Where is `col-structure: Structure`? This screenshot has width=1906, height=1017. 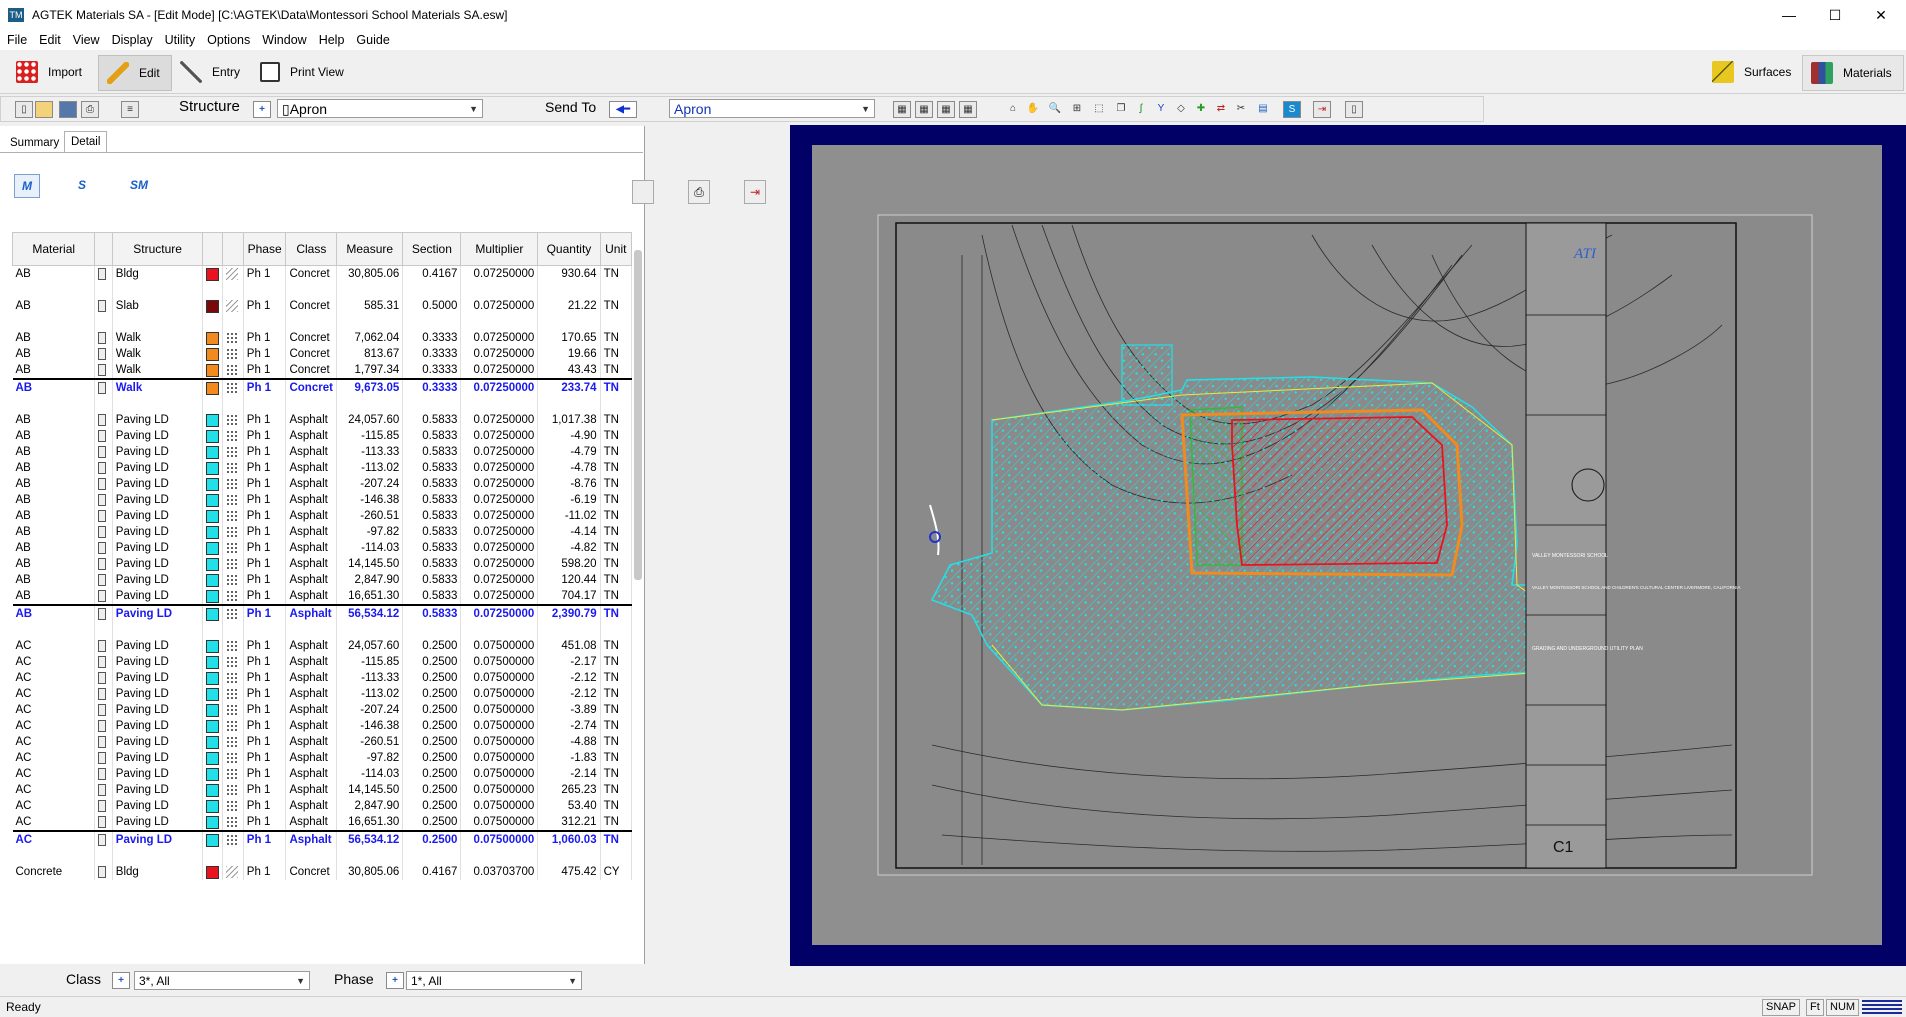
col-structure: Structure is located at coordinates (157, 249).